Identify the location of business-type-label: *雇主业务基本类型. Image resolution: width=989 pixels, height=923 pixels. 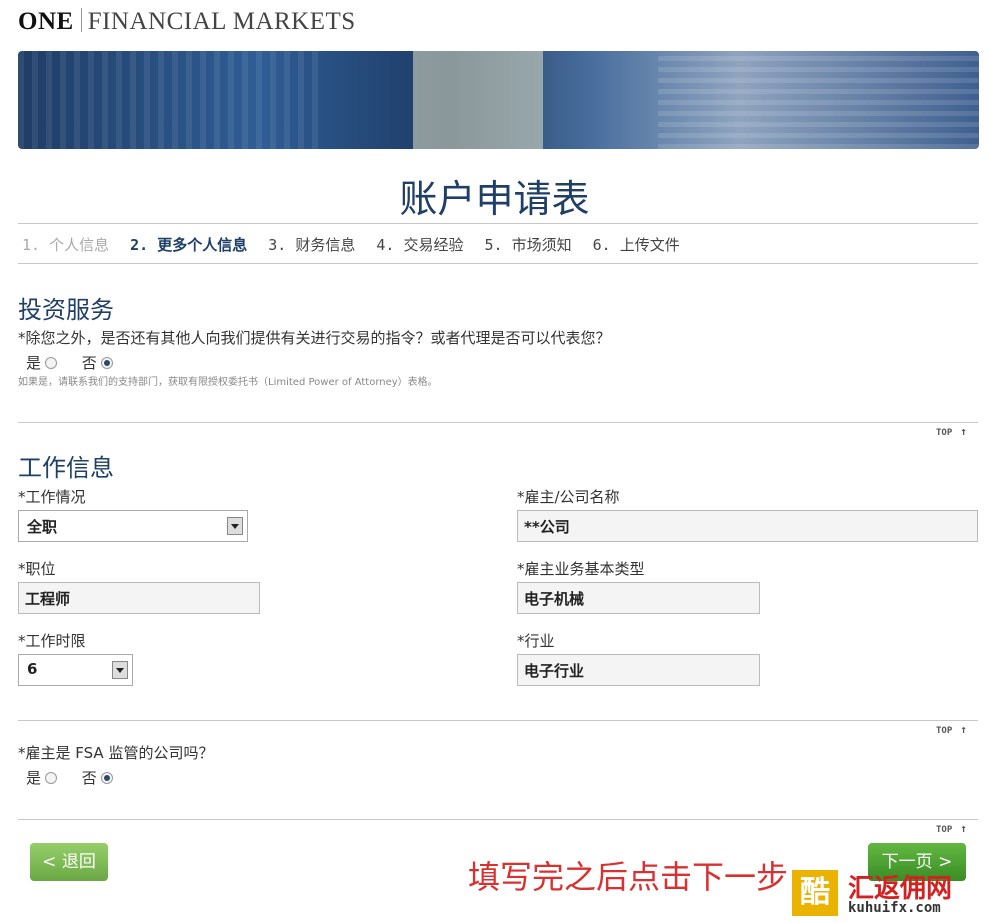
(581, 569).